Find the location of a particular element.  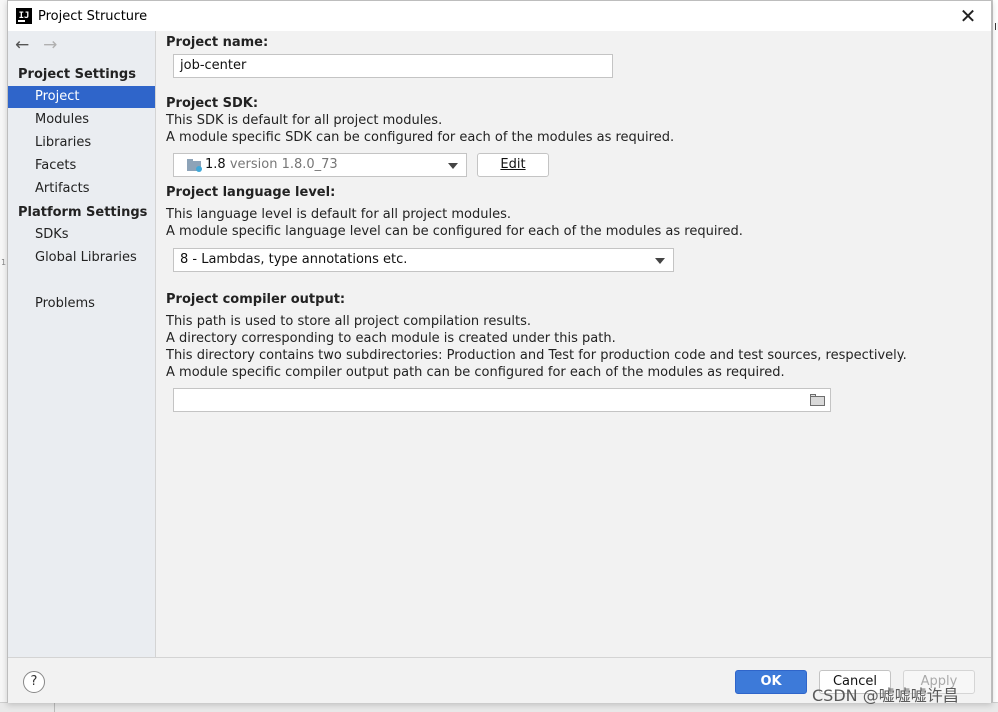

compiler-output-label: Project compiler output: is located at coordinates (256, 299).